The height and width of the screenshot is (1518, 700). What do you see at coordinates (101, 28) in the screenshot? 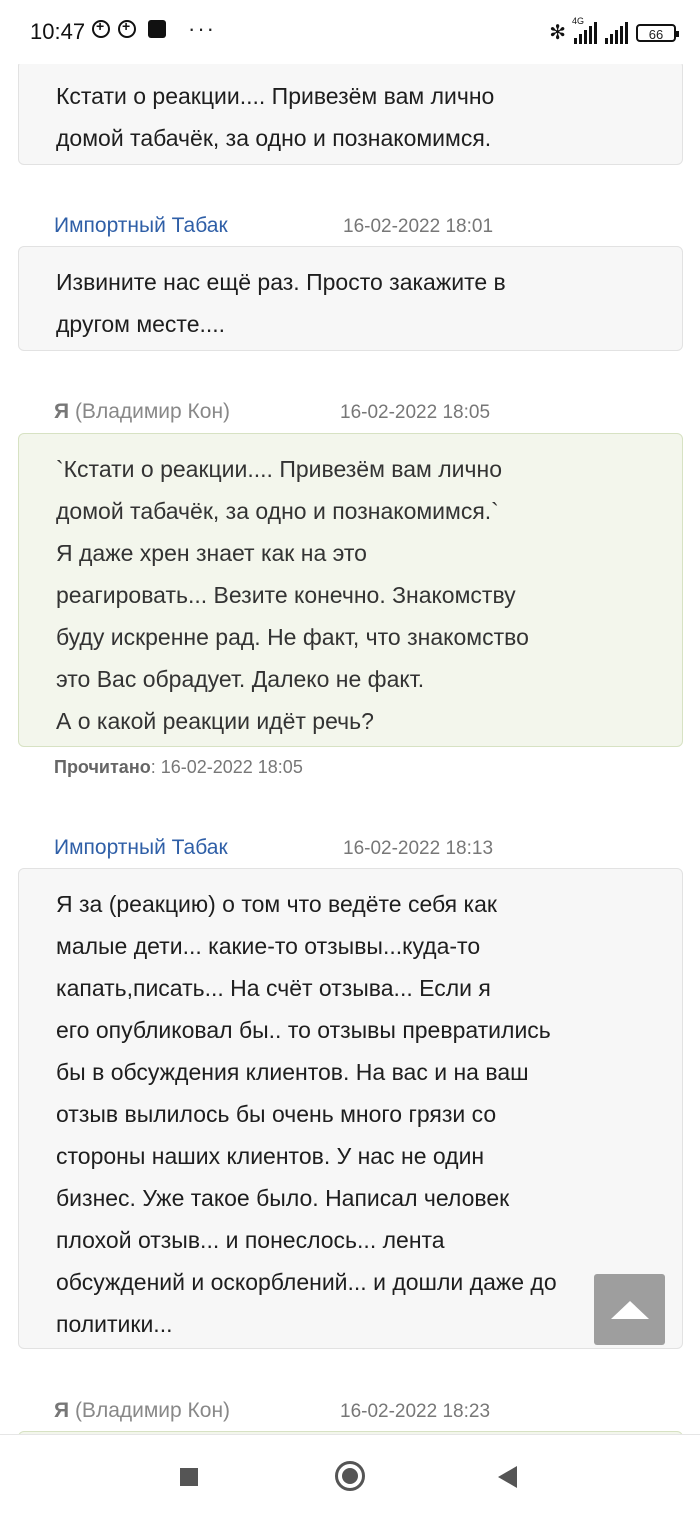
I see `notification-add-icon` at bounding box center [101, 28].